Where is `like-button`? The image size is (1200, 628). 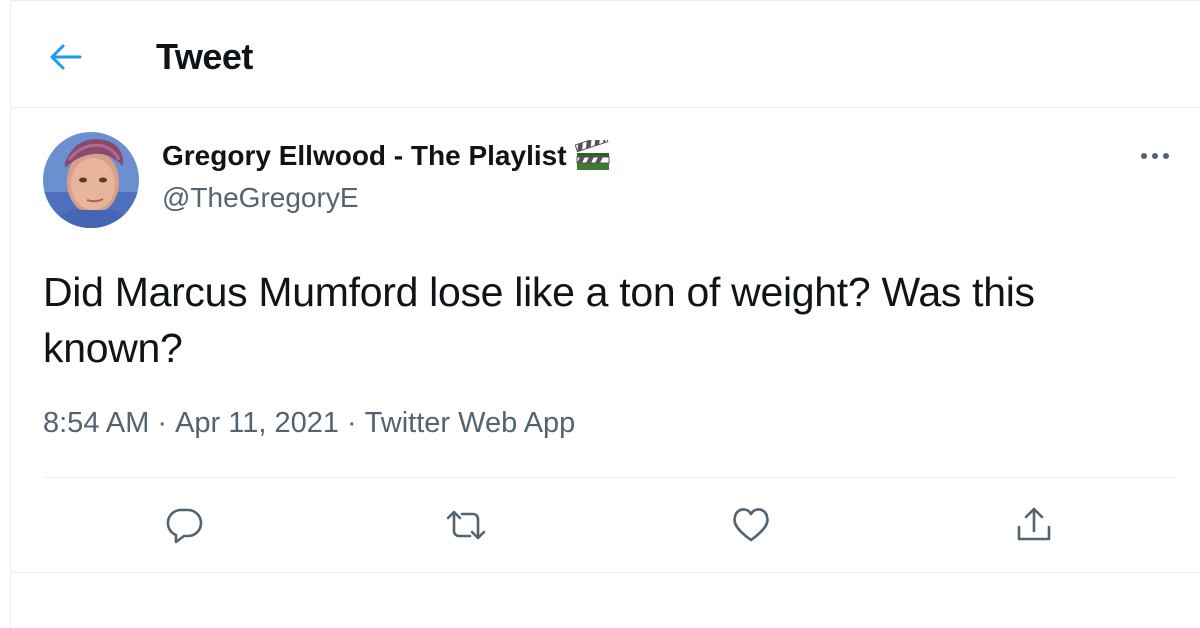
like-button is located at coordinates (751, 525).